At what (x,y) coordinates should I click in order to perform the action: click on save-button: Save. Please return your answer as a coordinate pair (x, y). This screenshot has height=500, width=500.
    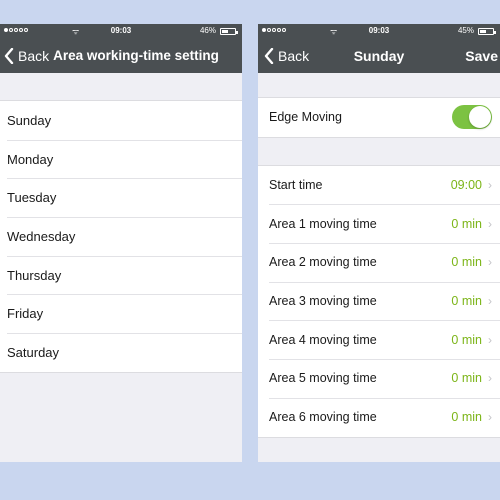
    Looking at the image, I should click on (481, 56).